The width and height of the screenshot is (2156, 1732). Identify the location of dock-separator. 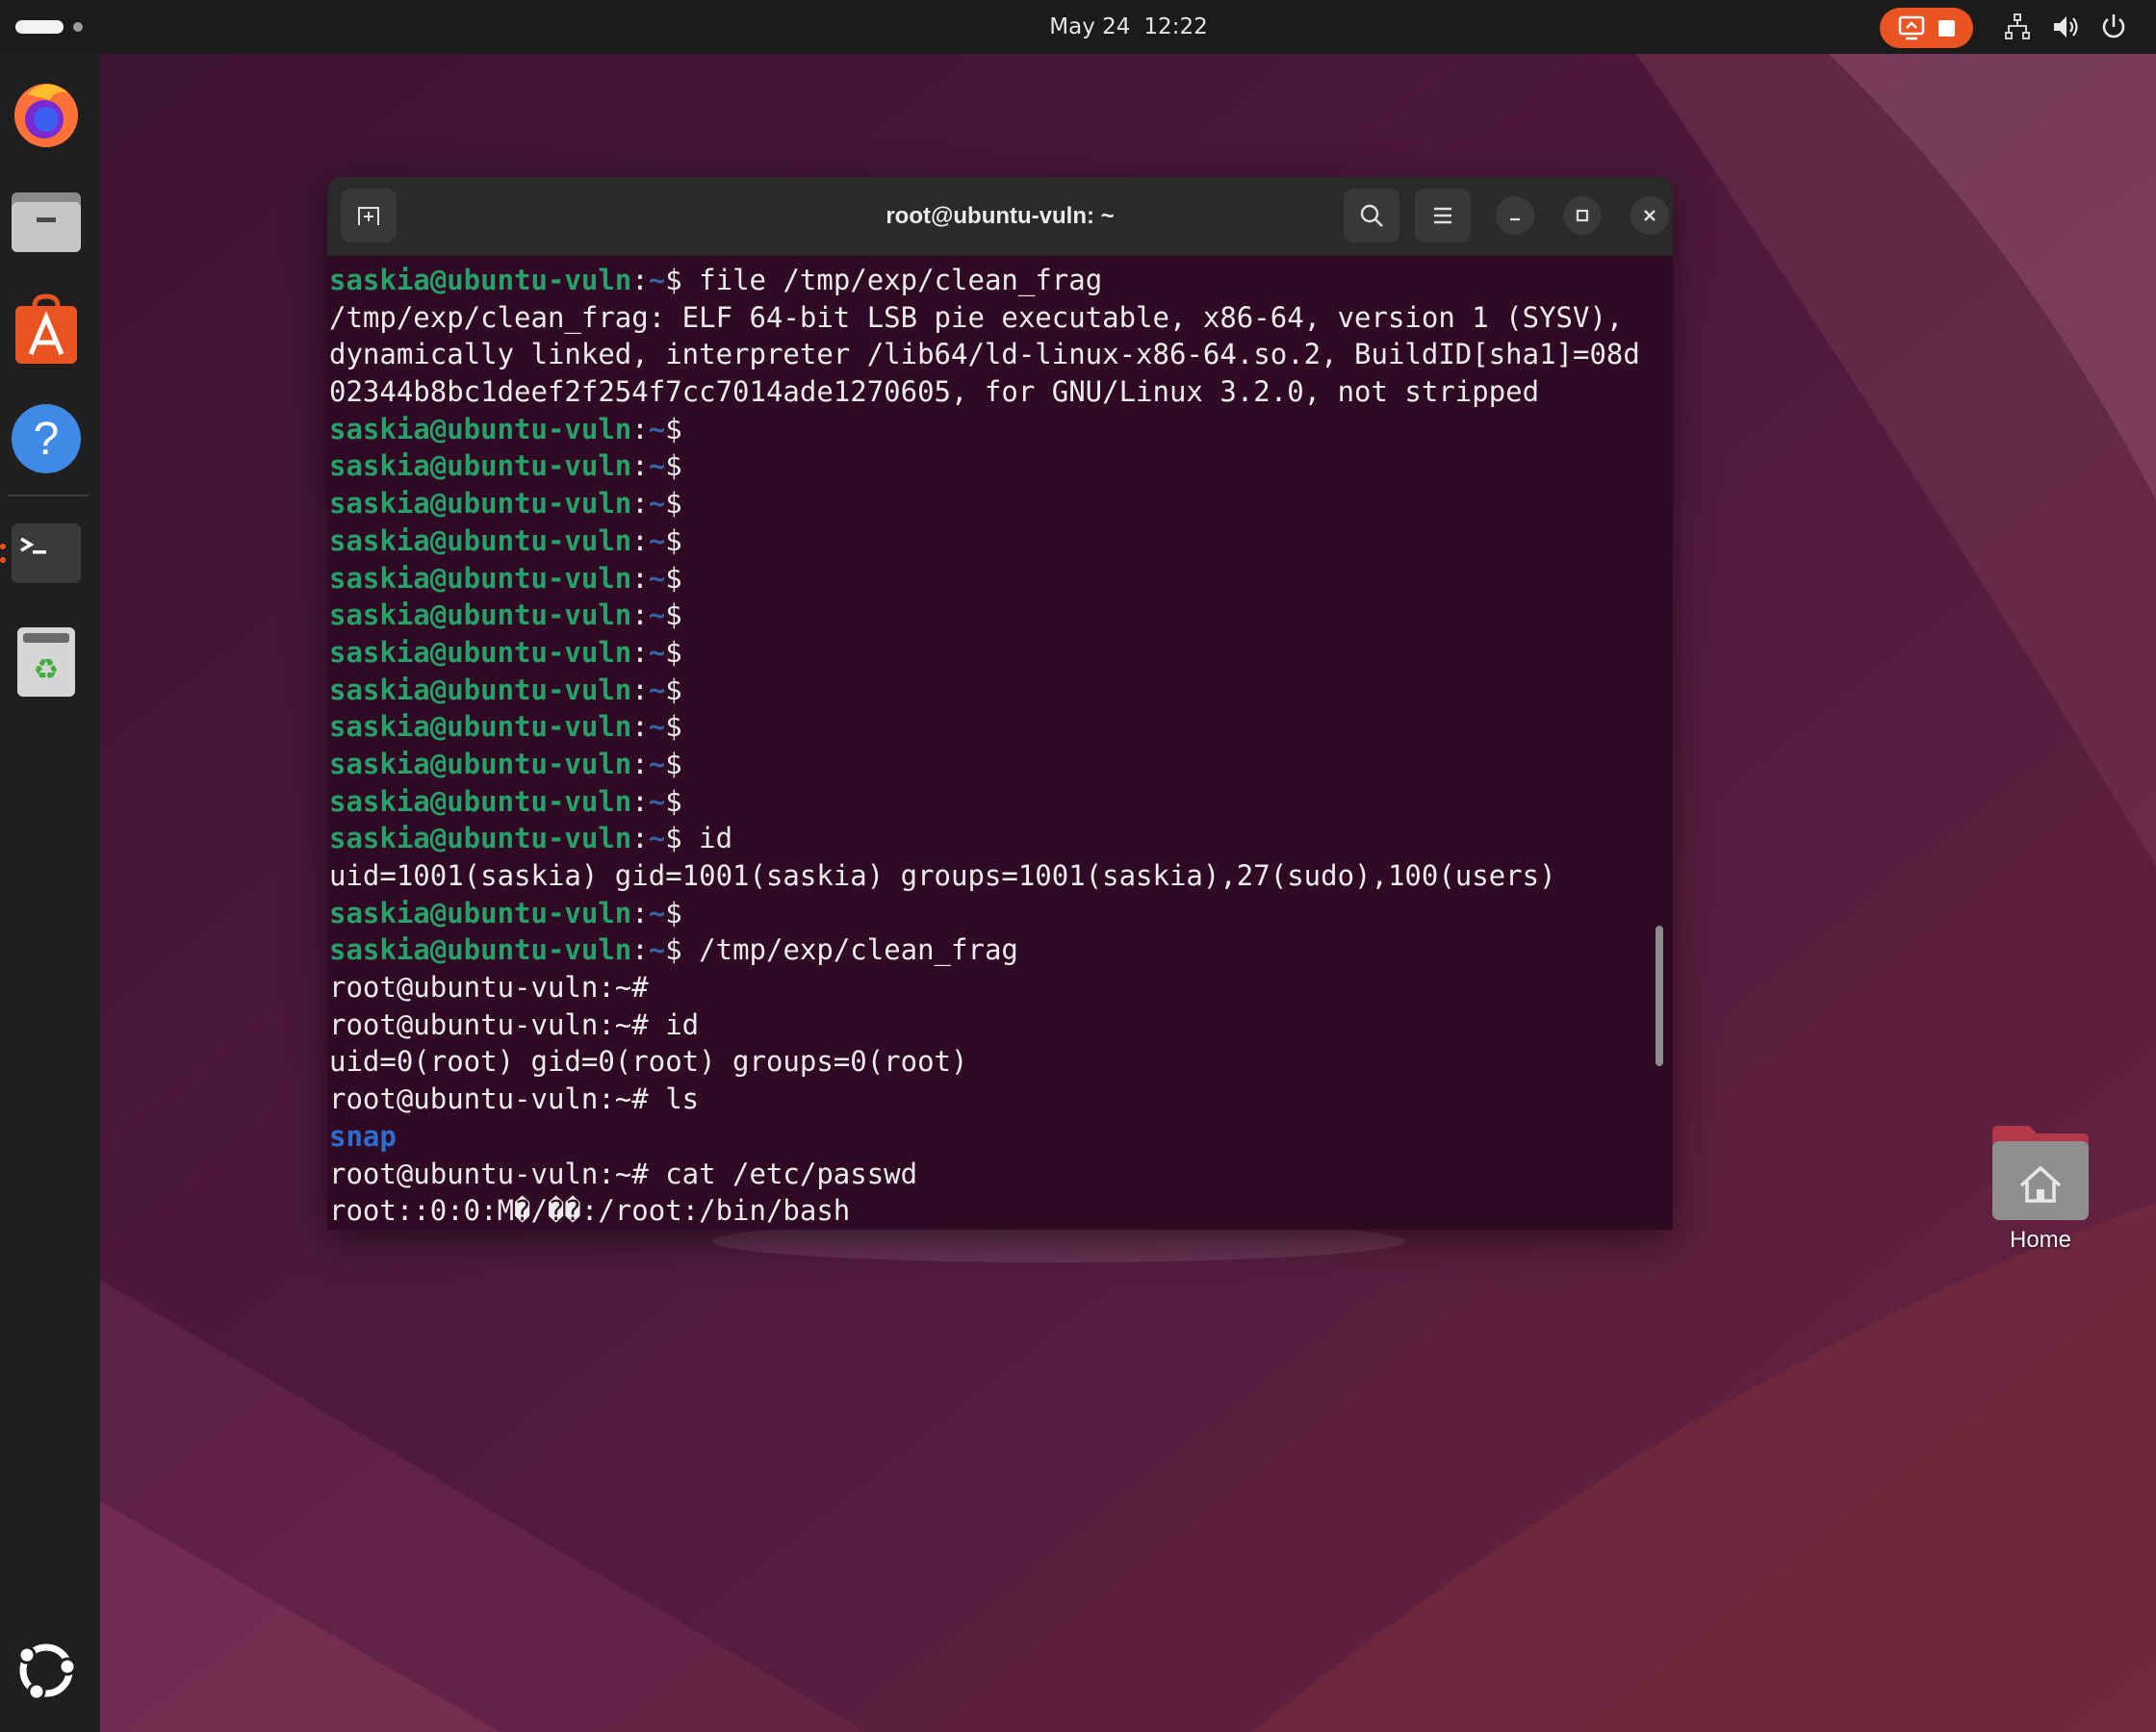
(48, 496).